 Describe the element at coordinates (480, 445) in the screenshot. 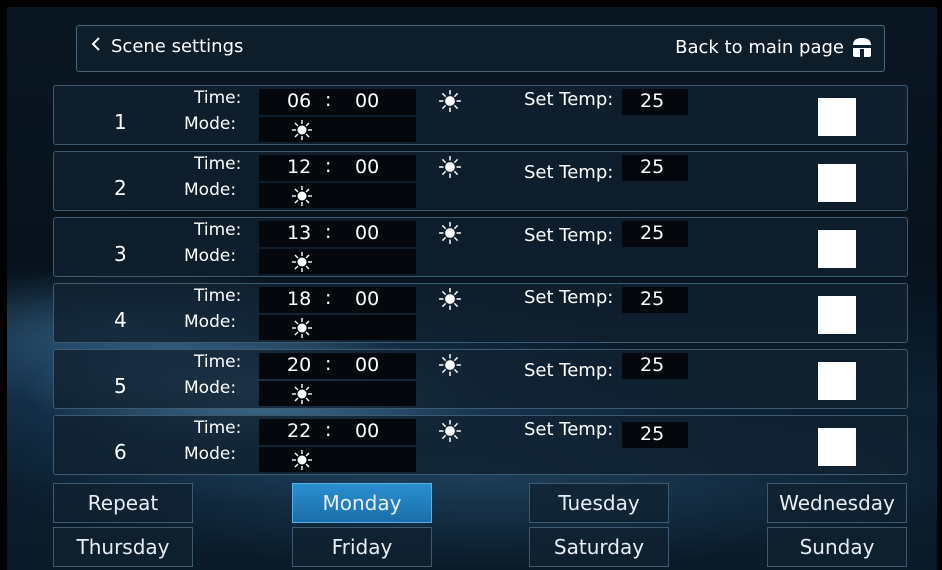

I see `scene-row-6: 6 Time: Mode: 22 : 00 Set Temp: 25` at that location.